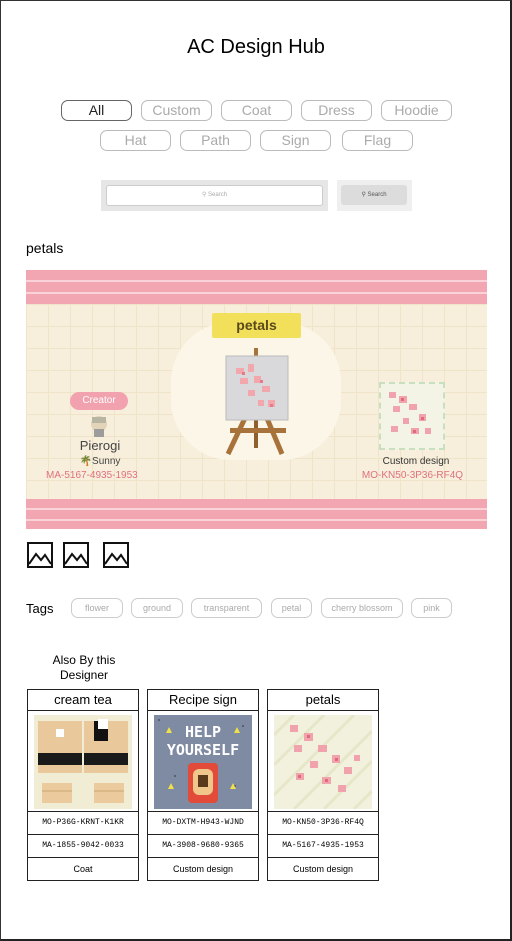 The width and height of the screenshot is (512, 941). I want to click on page-title: AC Design Hub, so click(256, 47).